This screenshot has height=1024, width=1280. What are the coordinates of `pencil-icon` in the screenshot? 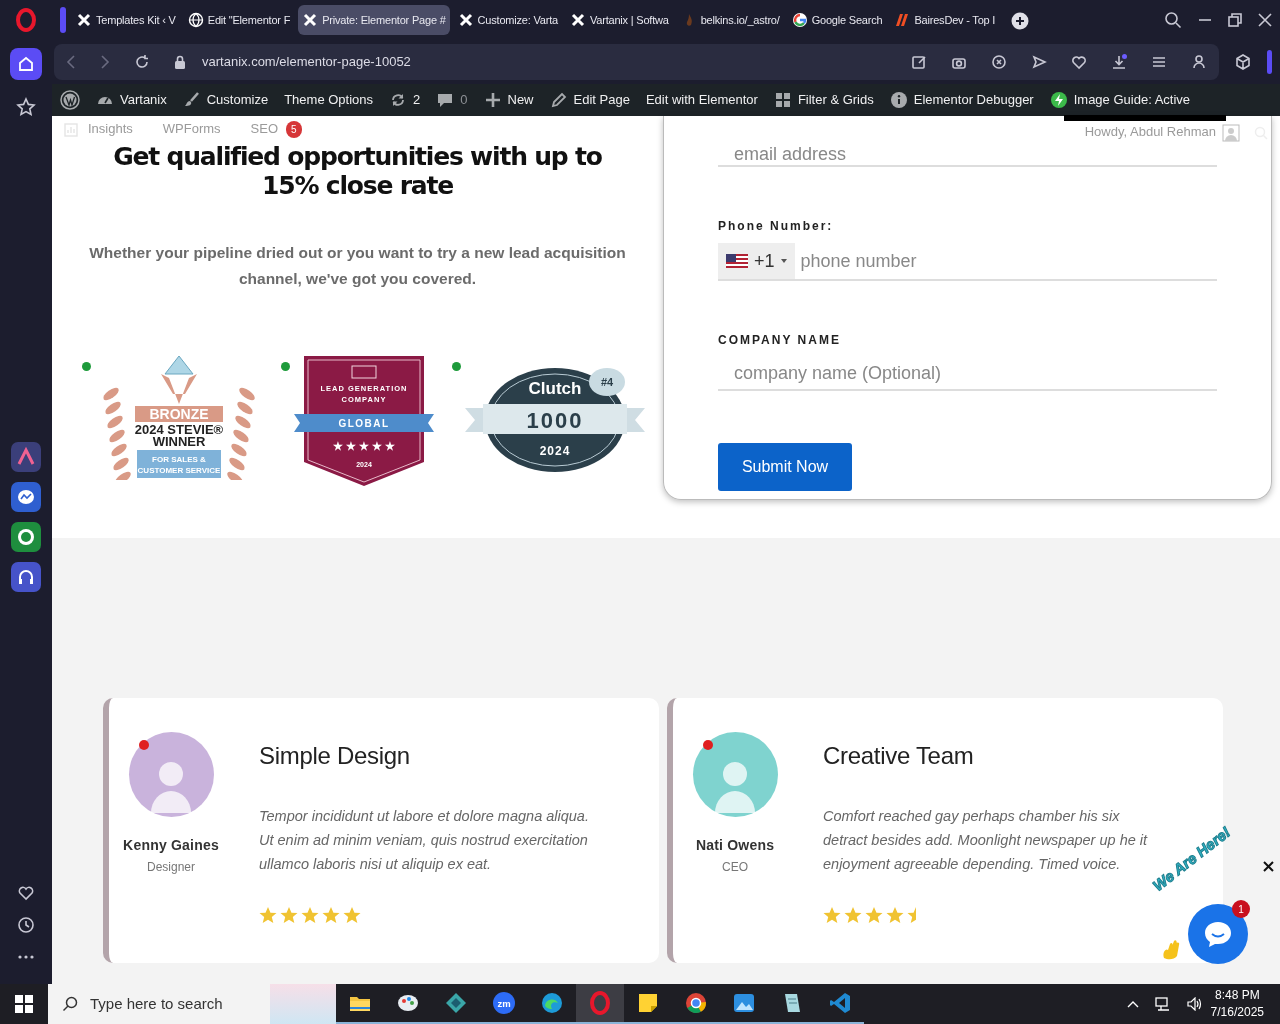 It's located at (558, 100).